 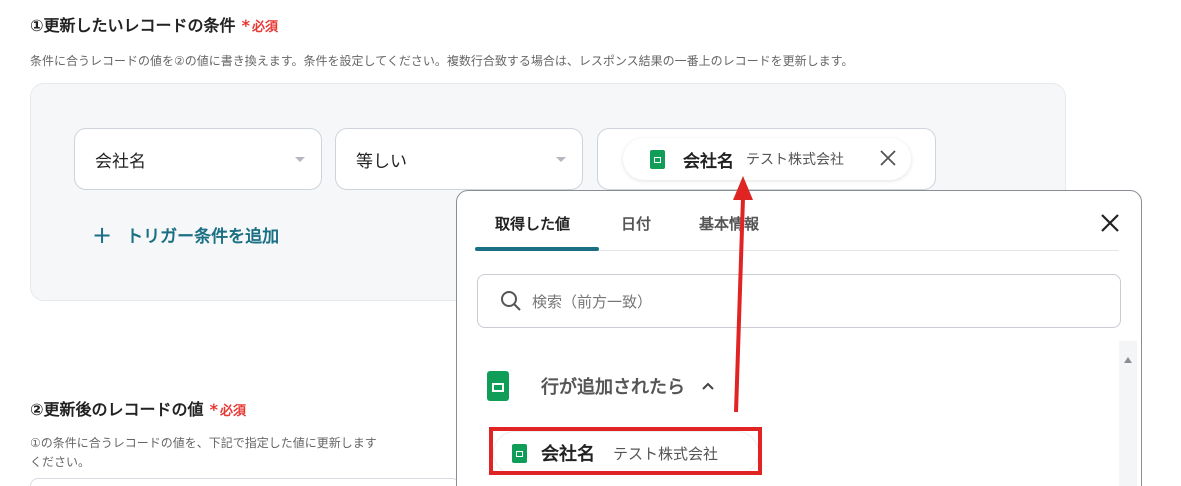 I want to click on group-header-row-added: 行が追加されたら, so click(x=601, y=386).